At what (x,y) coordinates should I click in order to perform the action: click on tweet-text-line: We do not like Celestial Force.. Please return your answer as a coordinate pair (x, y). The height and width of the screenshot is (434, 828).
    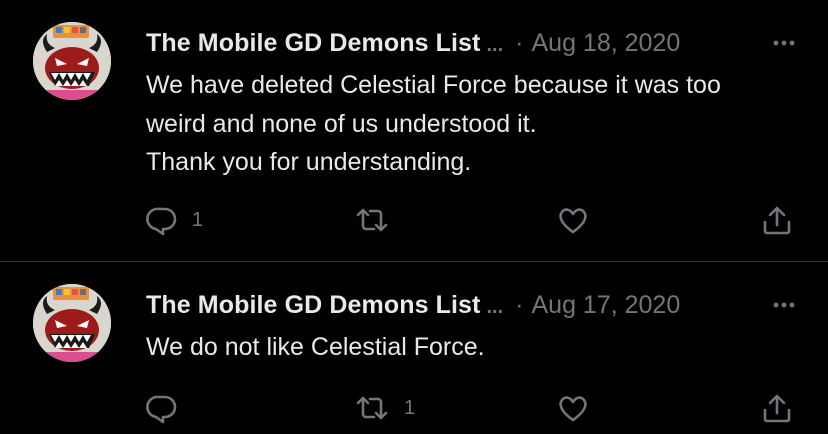
    Looking at the image, I should click on (315, 347).